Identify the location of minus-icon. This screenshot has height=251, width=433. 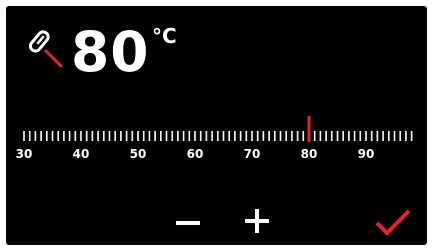
(188, 223).